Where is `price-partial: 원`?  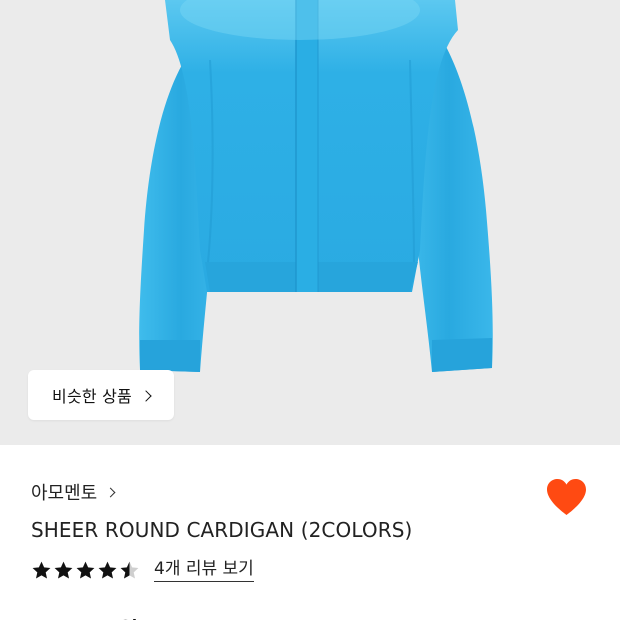 price-partial: 원 is located at coordinates (128, 616).